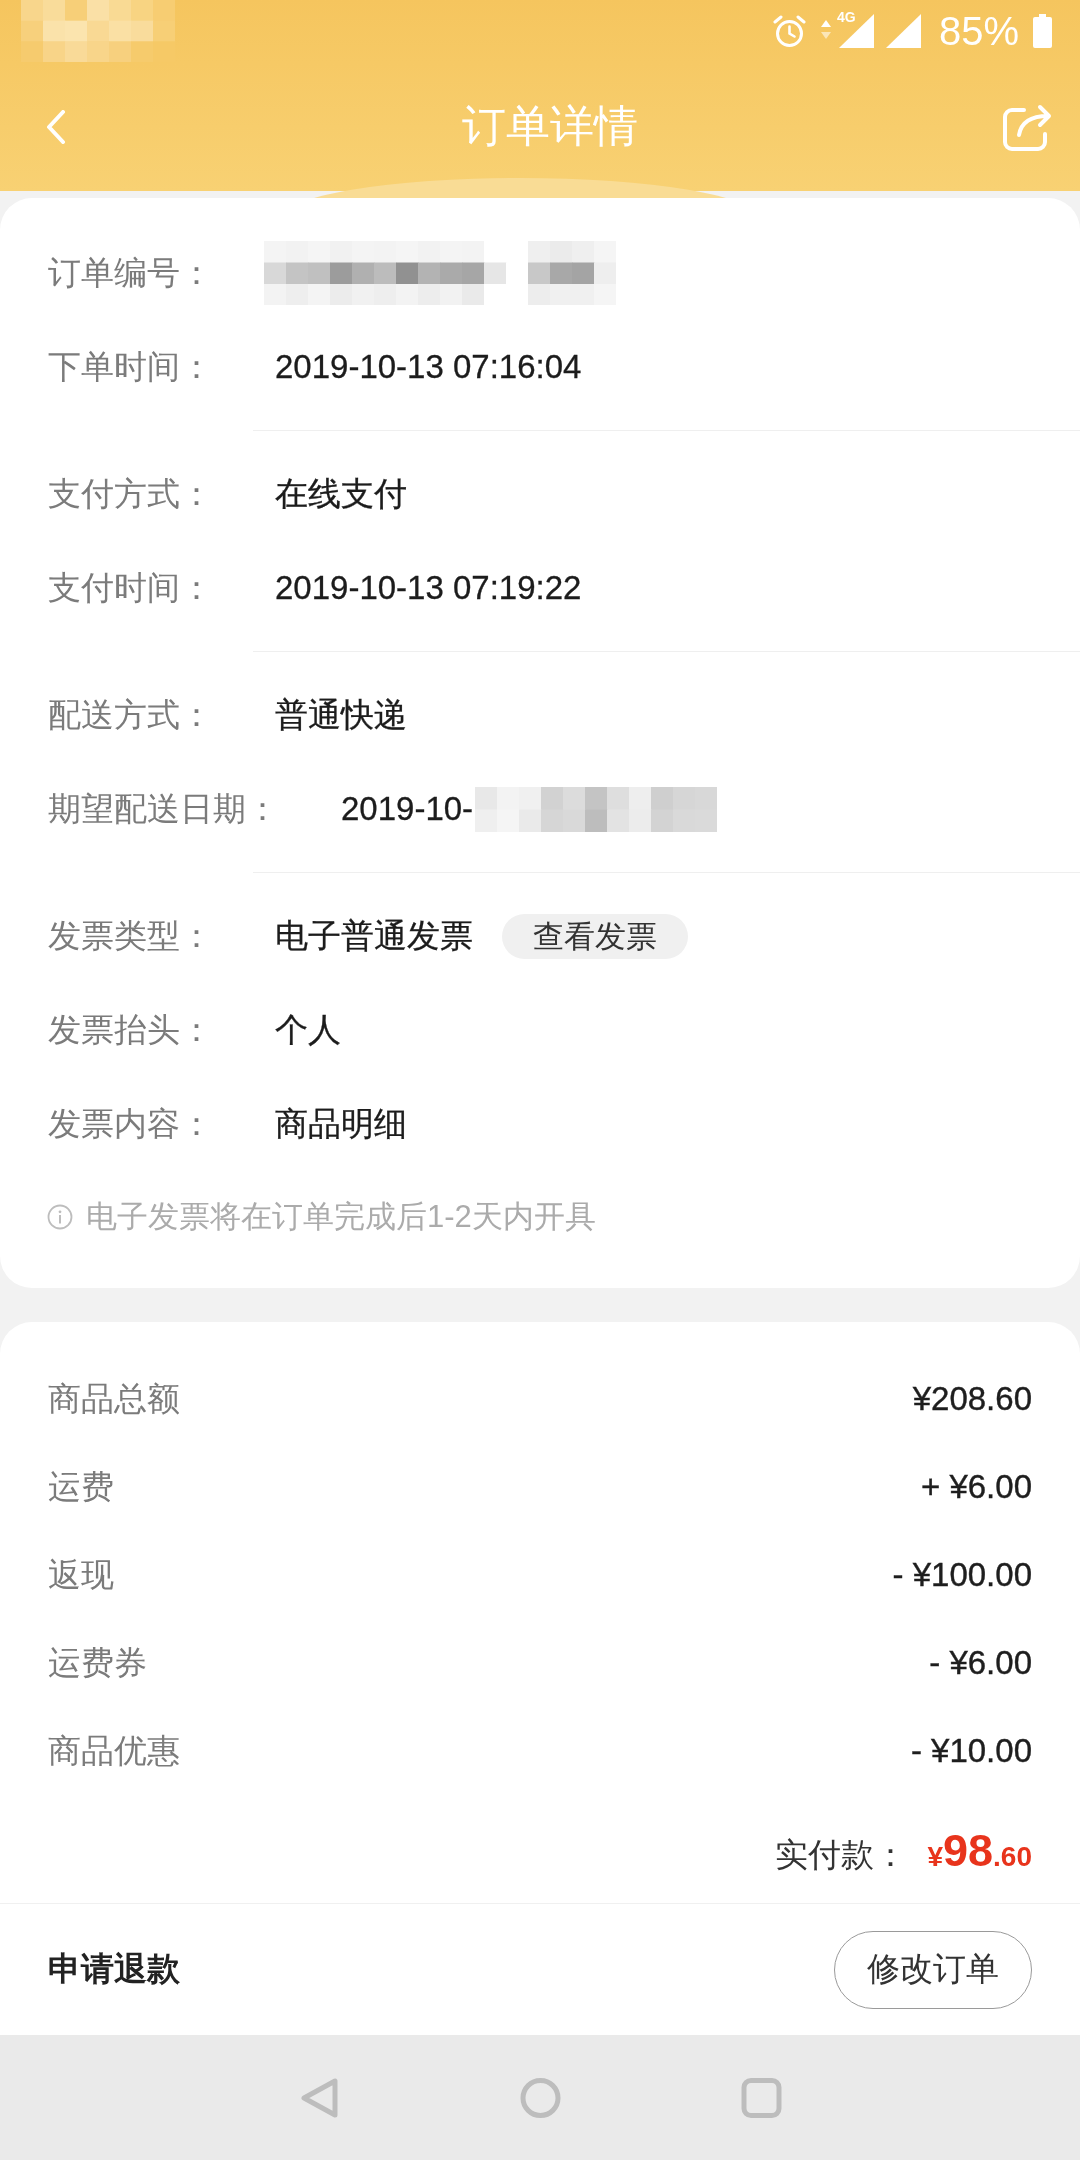 The image size is (1080, 2160). Describe the element at coordinates (962, 1575) in the screenshot. I see `price-value: - ¥100.00` at that location.